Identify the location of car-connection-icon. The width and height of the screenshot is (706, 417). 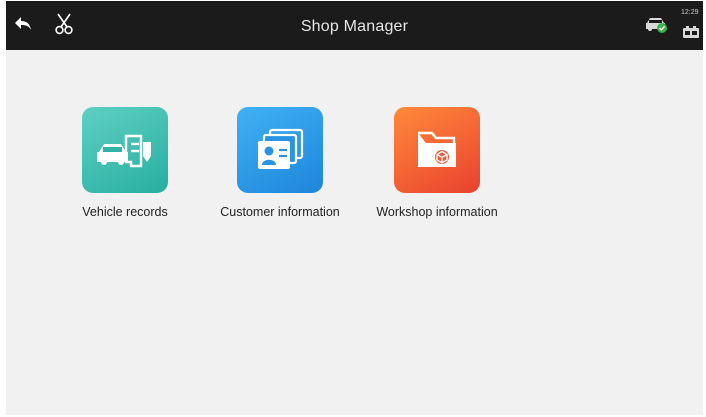
(656, 25).